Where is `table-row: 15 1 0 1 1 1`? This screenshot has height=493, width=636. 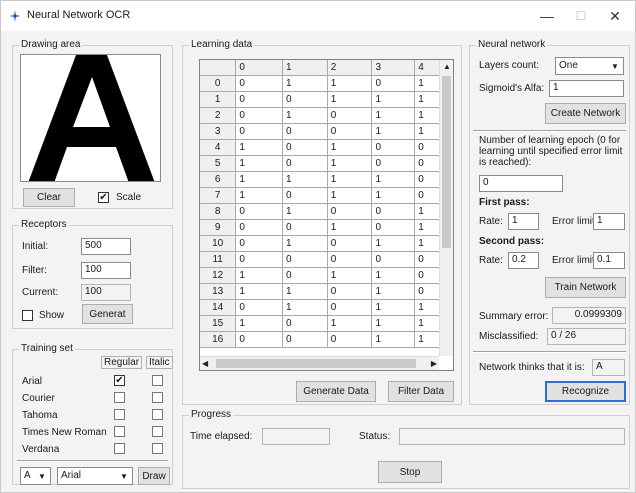
table-row: 15 1 0 1 1 1 is located at coordinates (326, 323).